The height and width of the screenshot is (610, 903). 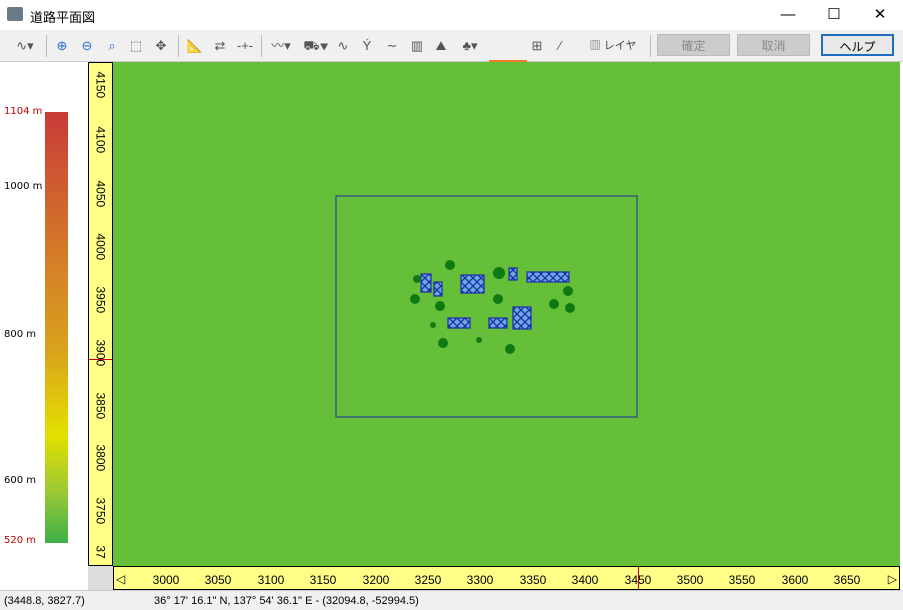 I want to click on swap-icon: ⇄, so click(x=220, y=46).